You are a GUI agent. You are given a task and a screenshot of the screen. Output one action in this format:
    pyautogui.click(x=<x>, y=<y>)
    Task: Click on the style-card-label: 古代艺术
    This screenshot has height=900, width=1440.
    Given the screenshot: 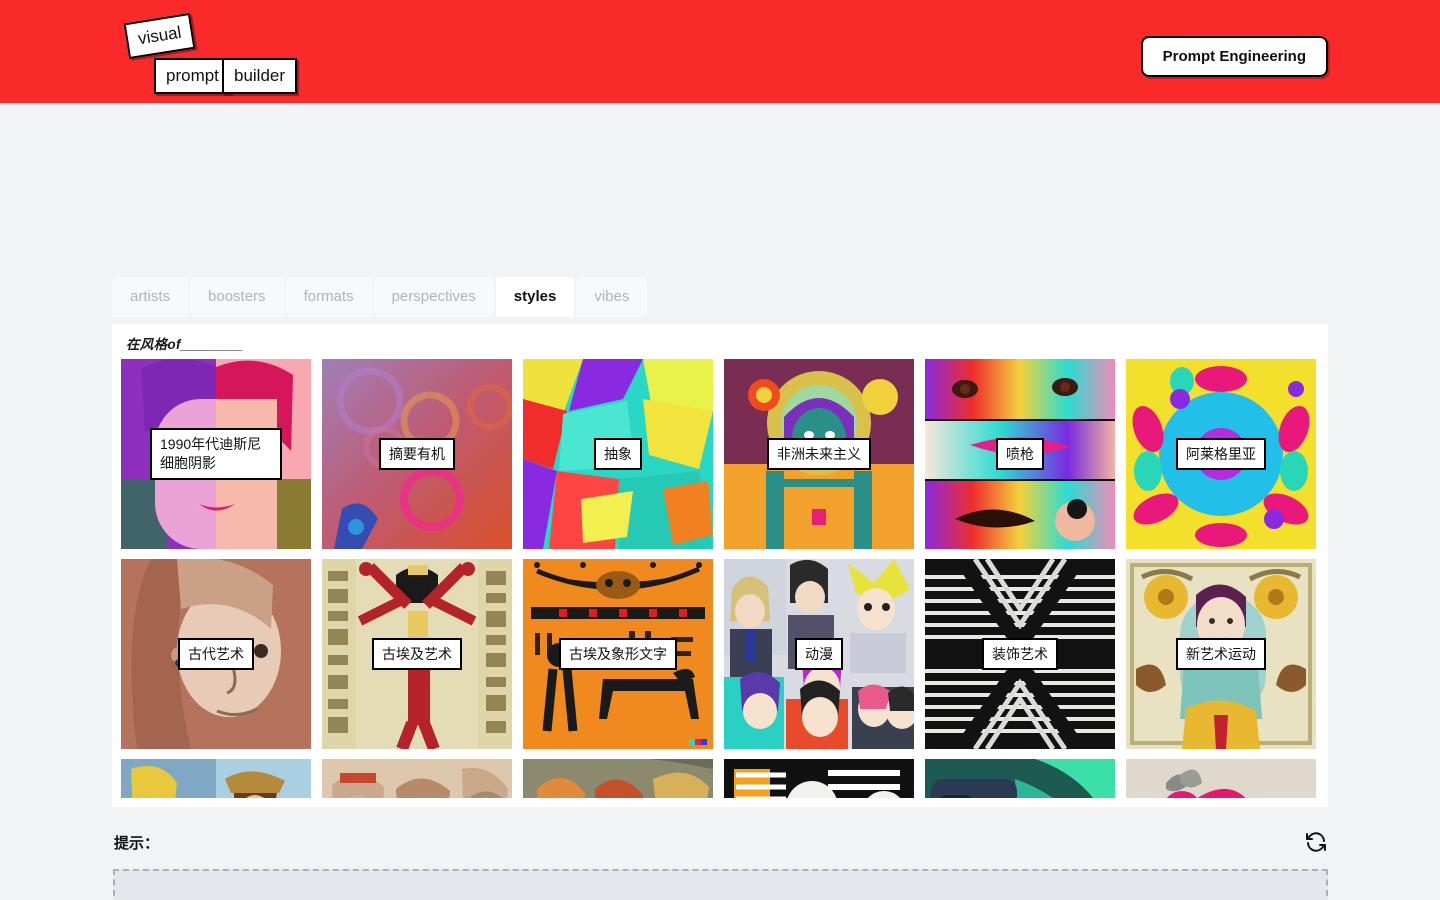 What is the action you would take?
    pyautogui.click(x=216, y=654)
    